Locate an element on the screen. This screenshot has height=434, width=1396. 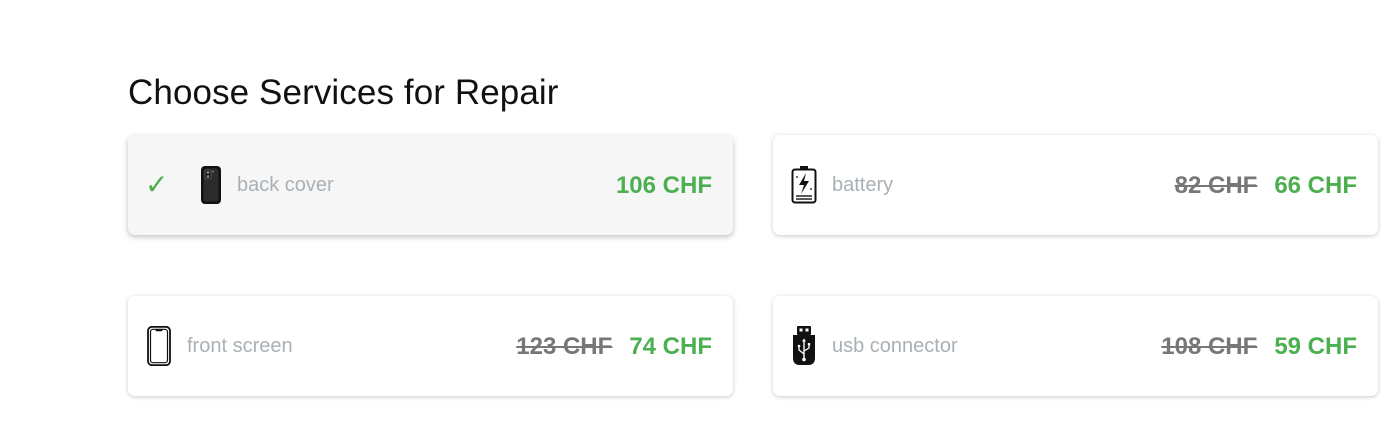
current-price: 74 CHF is located at coordinates (670, 346).